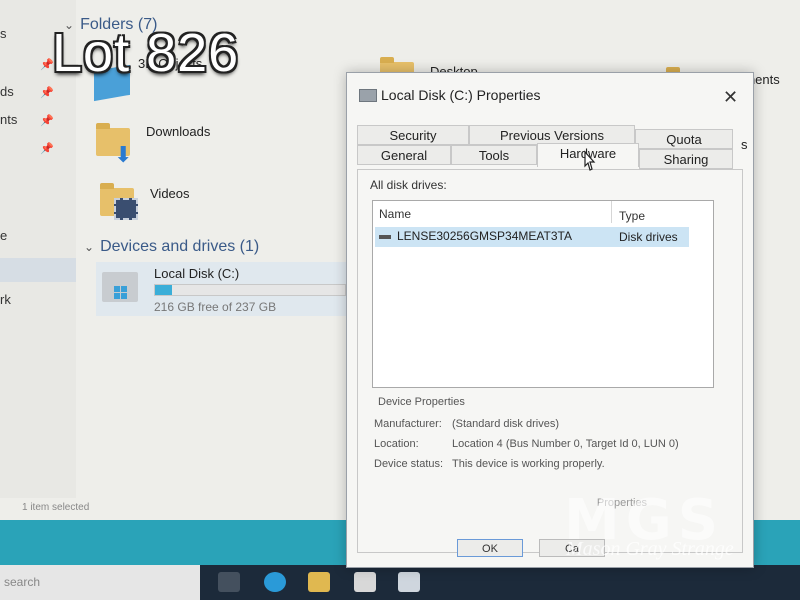 The image size is (800, 600). What do you see at coordinates (505, 424) in the screenshot?
I see `manufacturer-value: (Standard disk drives)` at bounding box center [505, 424].